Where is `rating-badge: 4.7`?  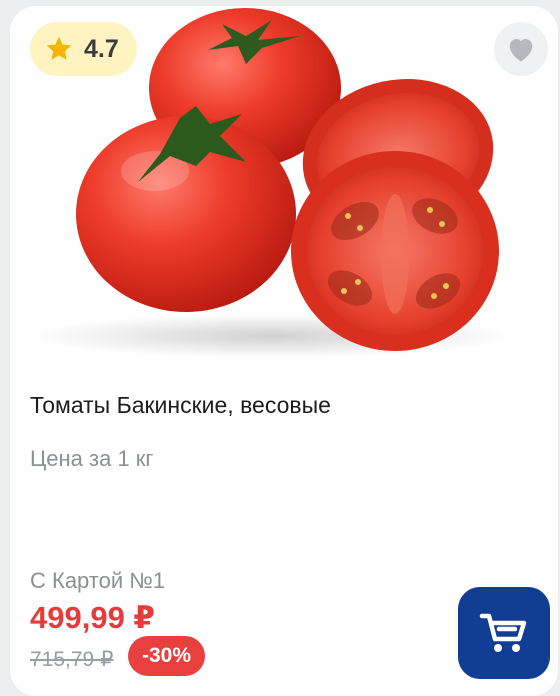
rating-badge: 4.7 is located at coordinates (83, 49).